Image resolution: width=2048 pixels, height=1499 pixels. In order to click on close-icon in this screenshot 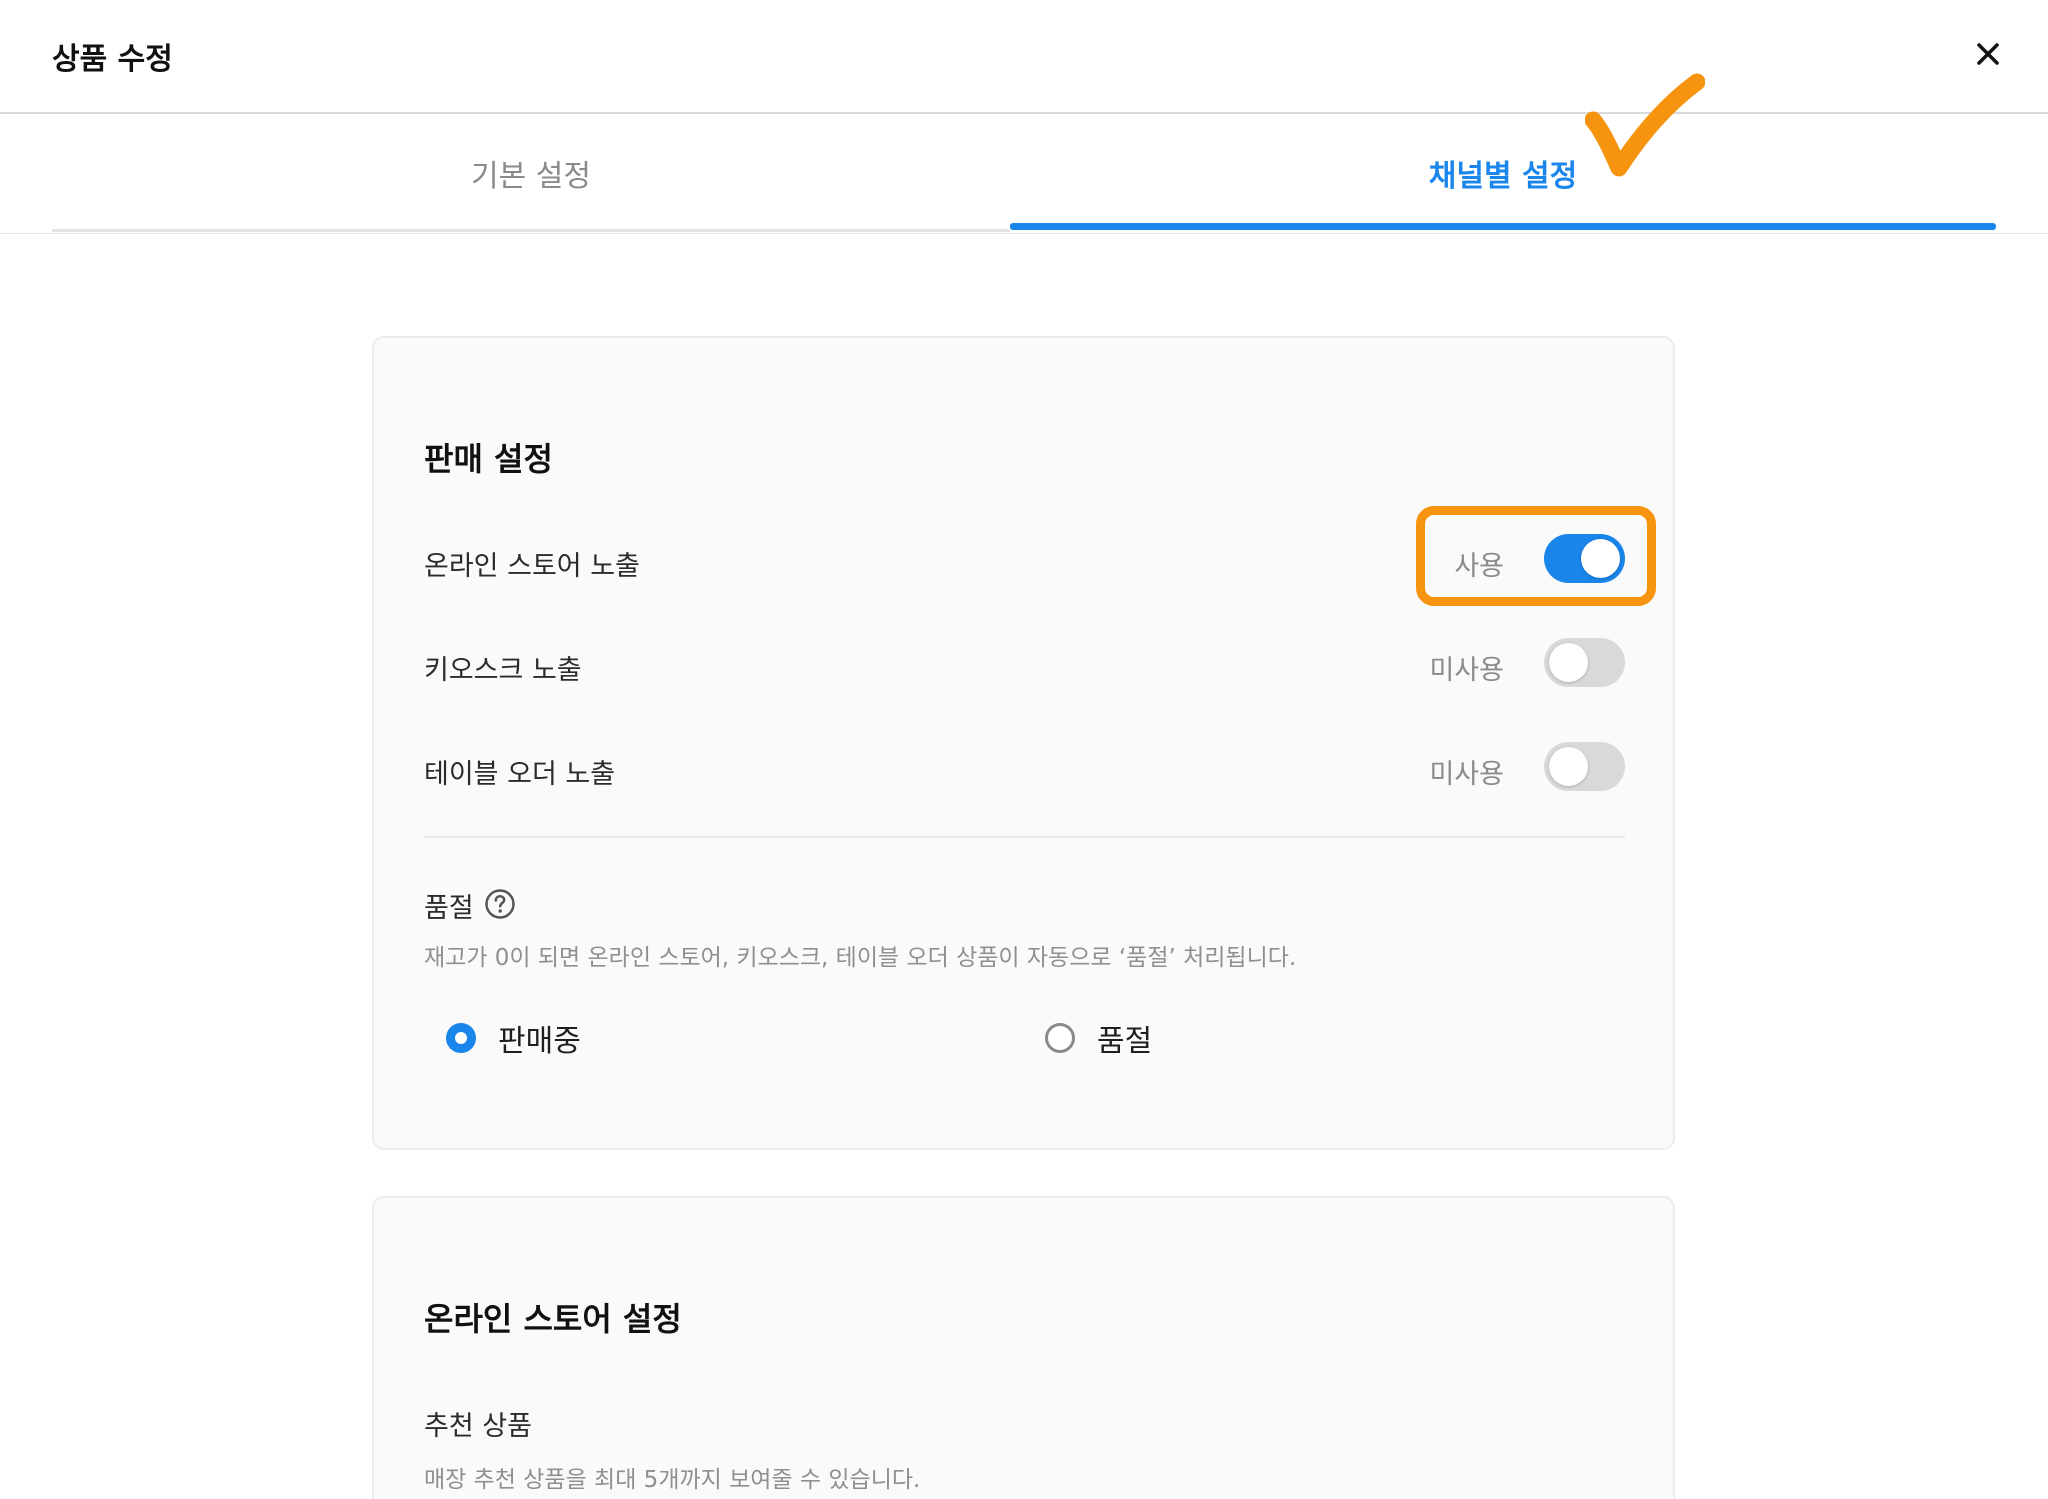, I will do `click(1988, 54)`.